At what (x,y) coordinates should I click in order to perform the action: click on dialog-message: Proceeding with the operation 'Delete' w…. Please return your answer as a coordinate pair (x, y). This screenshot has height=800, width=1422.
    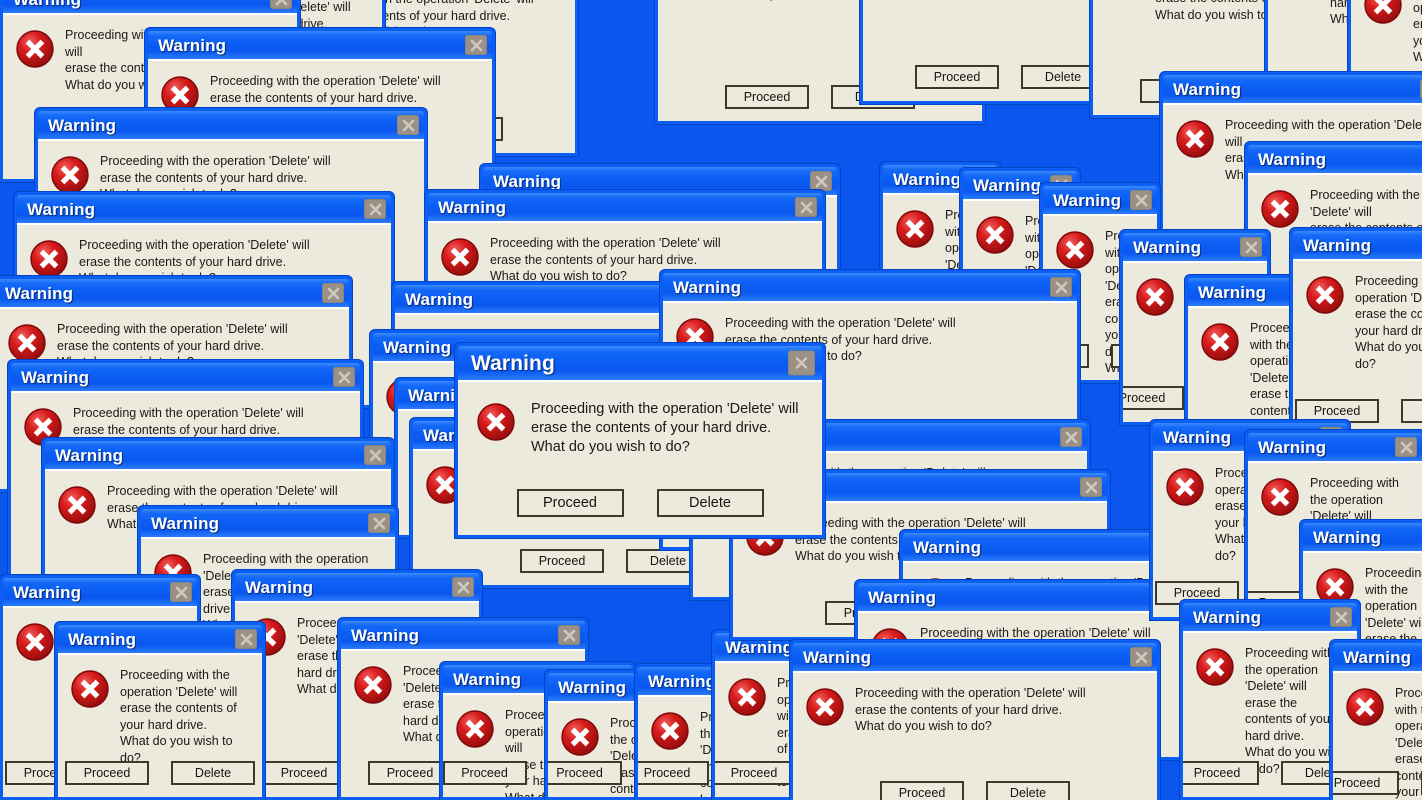
    Looking at the image, I should click on (179, 716).